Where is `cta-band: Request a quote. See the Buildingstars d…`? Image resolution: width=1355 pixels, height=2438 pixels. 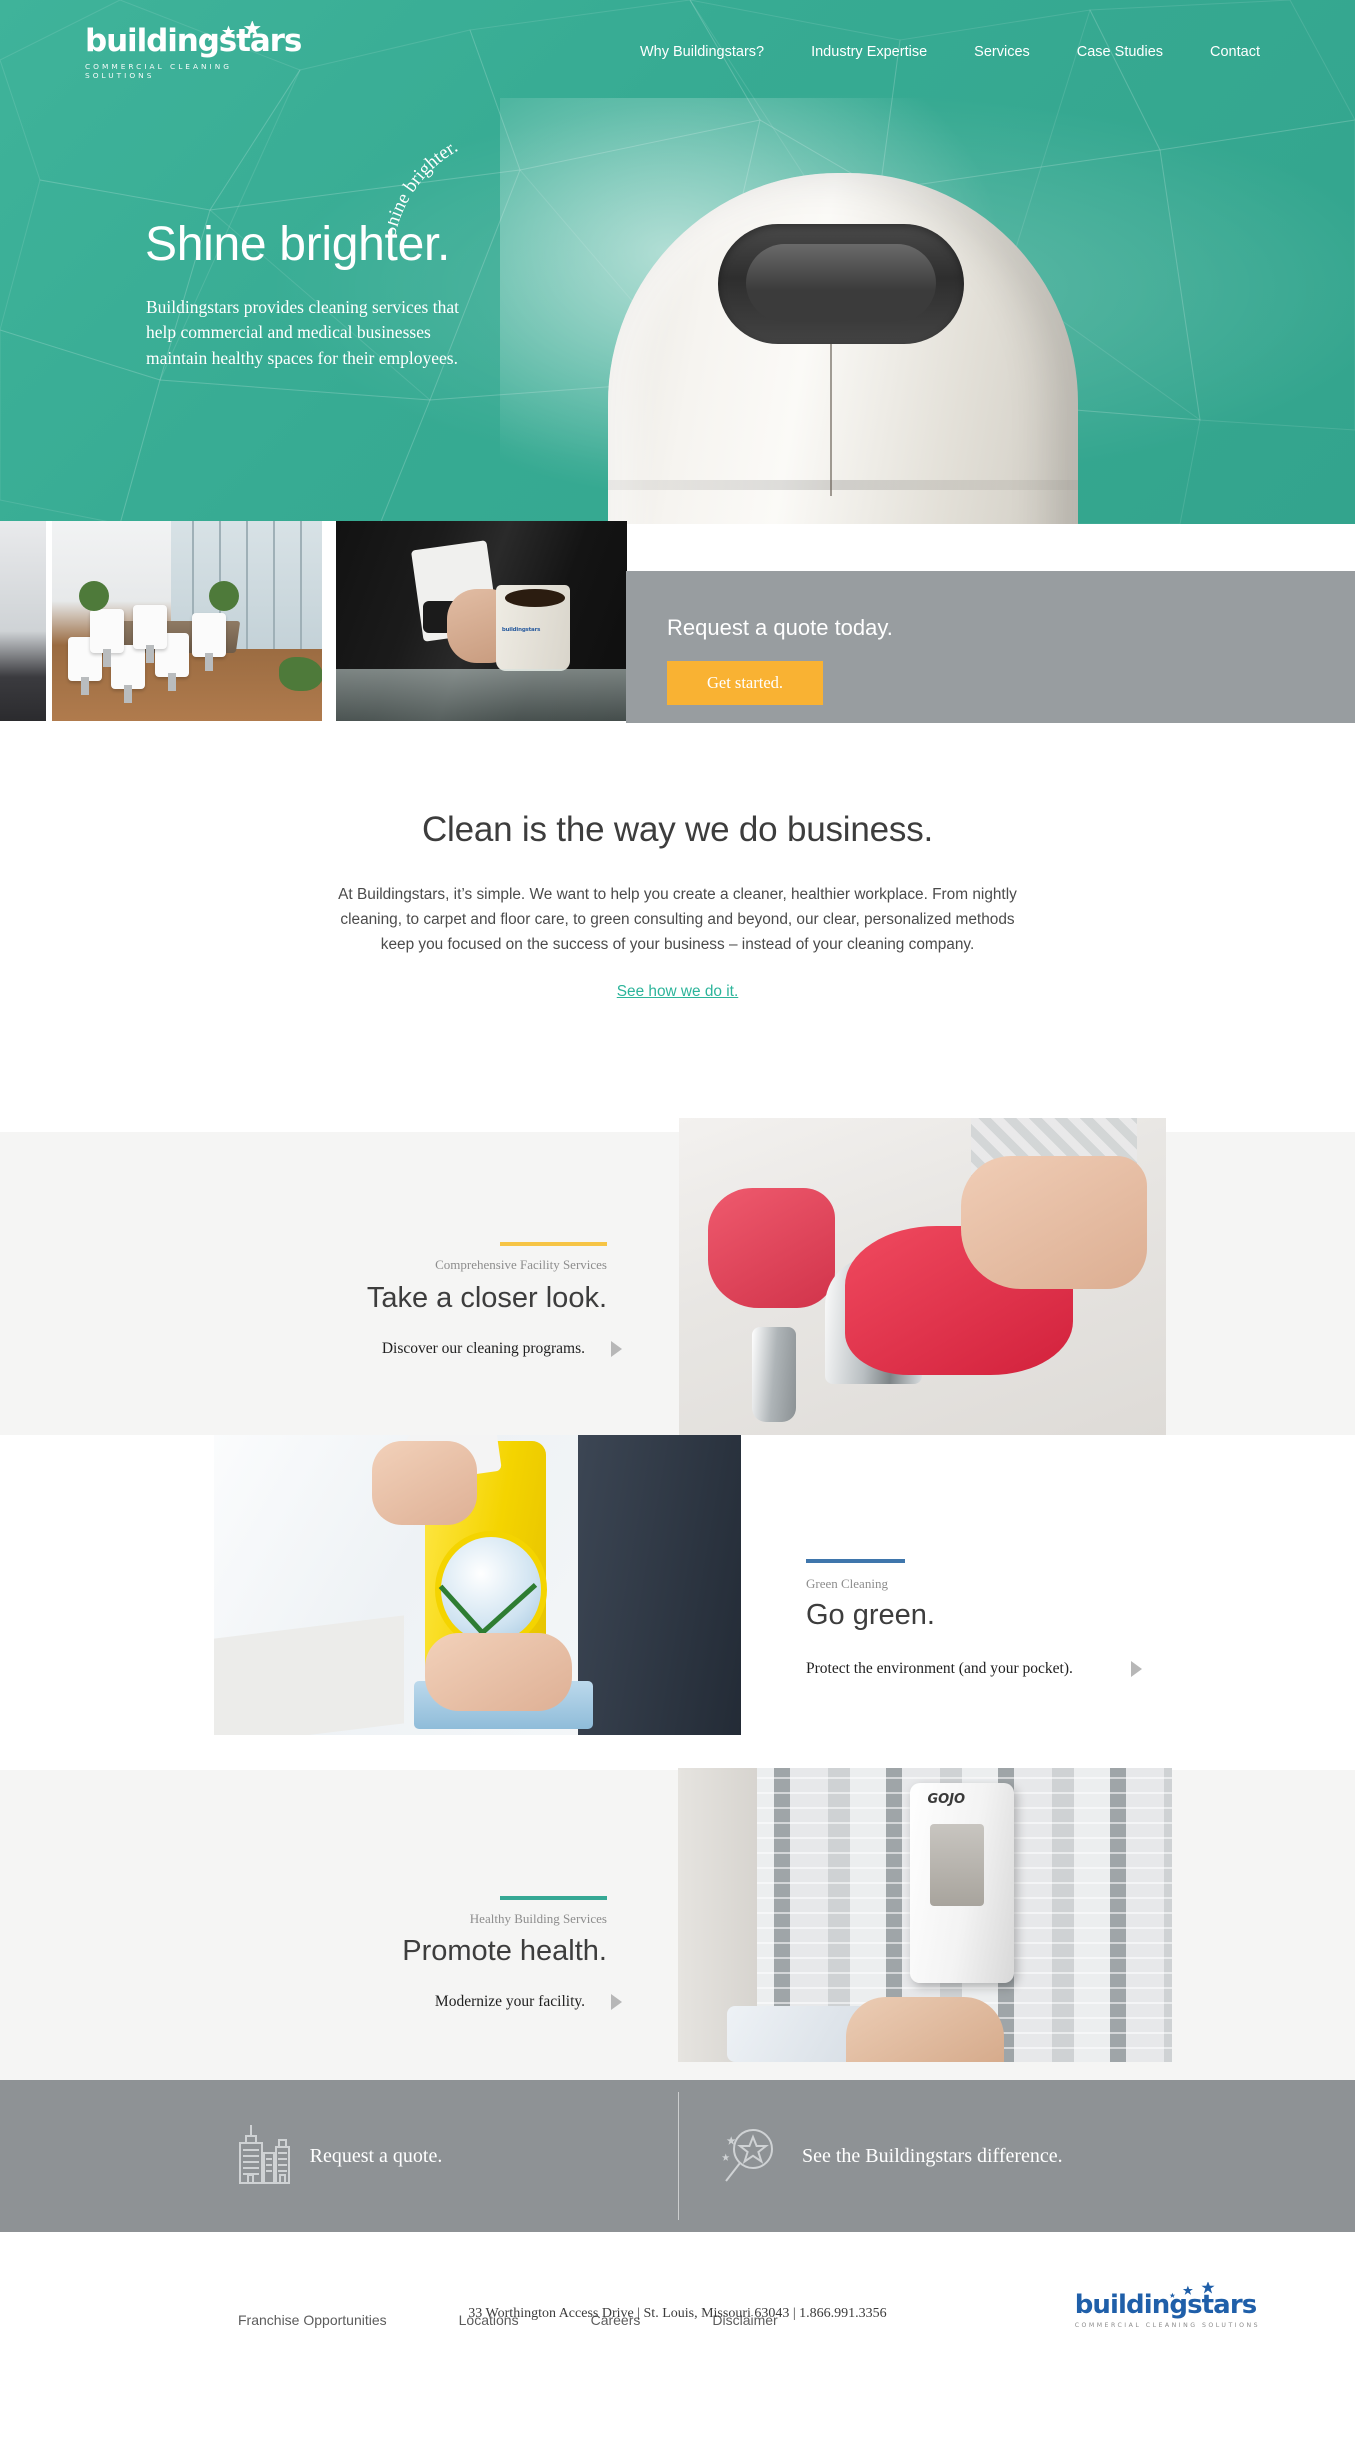
cta-band: Request a quote. See the Buildingstars d… is located at coordinates (677, 2156).